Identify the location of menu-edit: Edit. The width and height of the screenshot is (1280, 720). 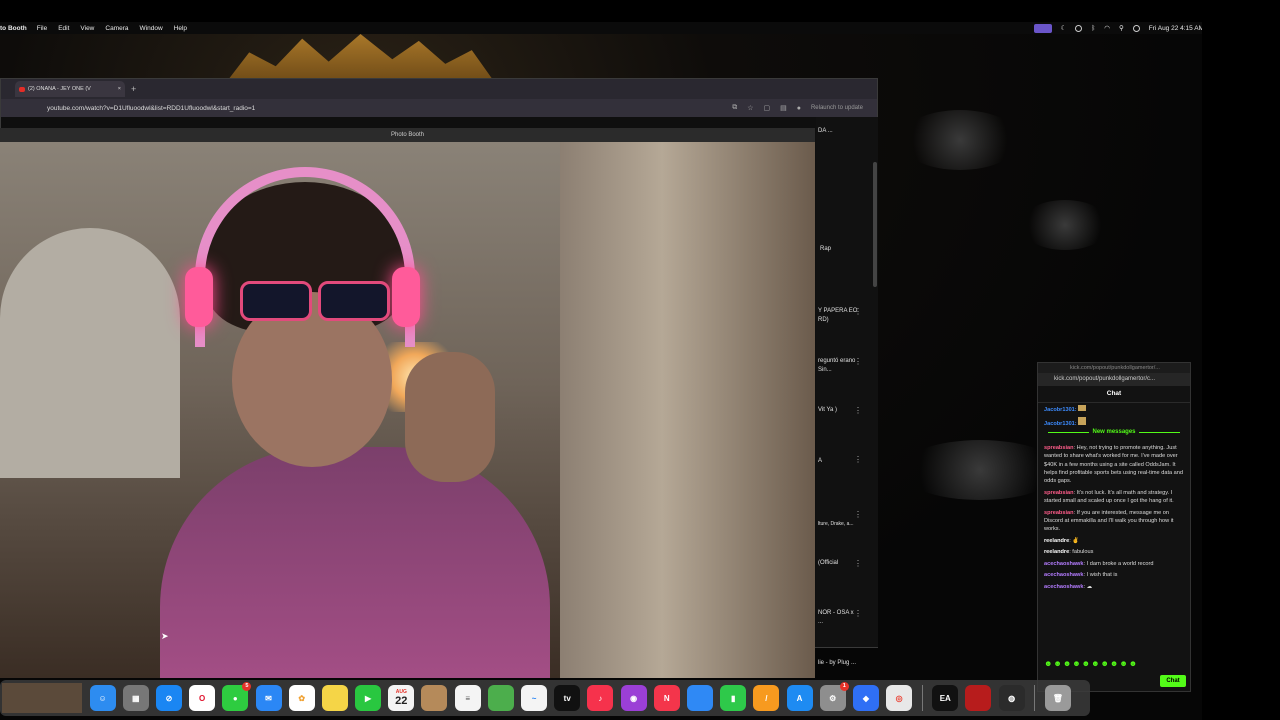
(63, 28).